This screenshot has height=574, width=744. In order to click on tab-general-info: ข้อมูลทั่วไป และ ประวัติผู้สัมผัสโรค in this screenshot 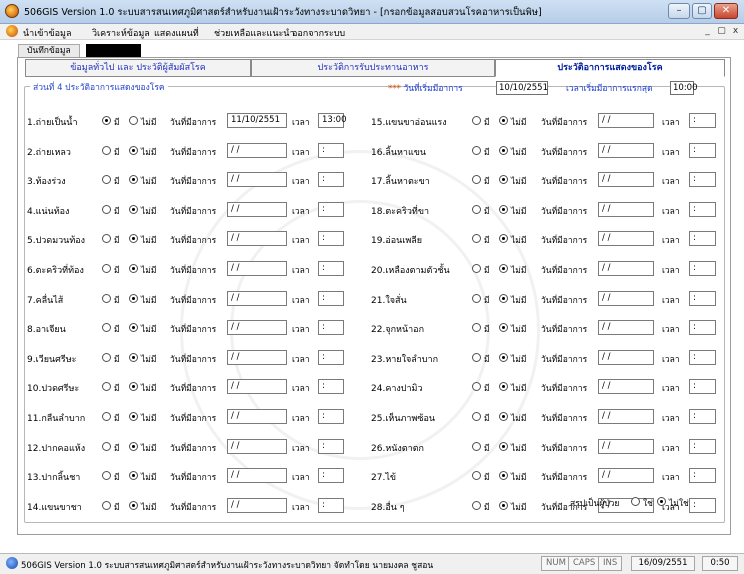, I will do `click(138, 68)`.